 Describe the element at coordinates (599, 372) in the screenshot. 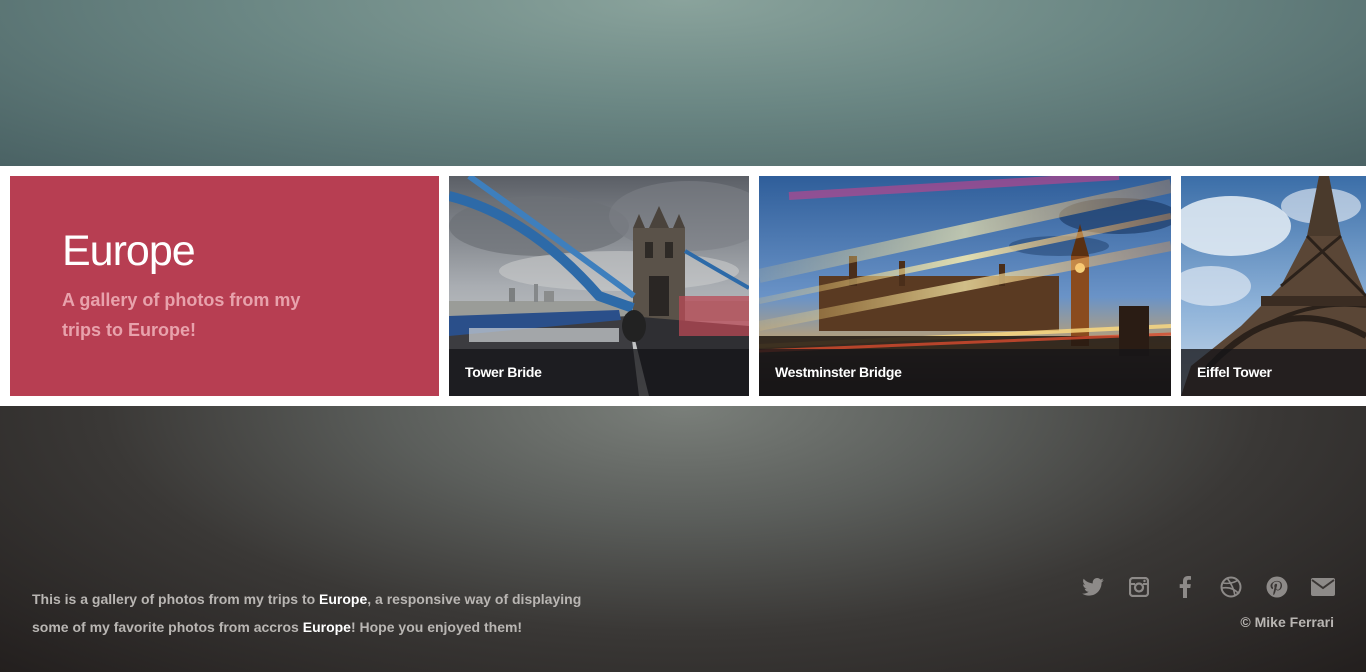

I see `photo-caption: Tower Bride` at that location.